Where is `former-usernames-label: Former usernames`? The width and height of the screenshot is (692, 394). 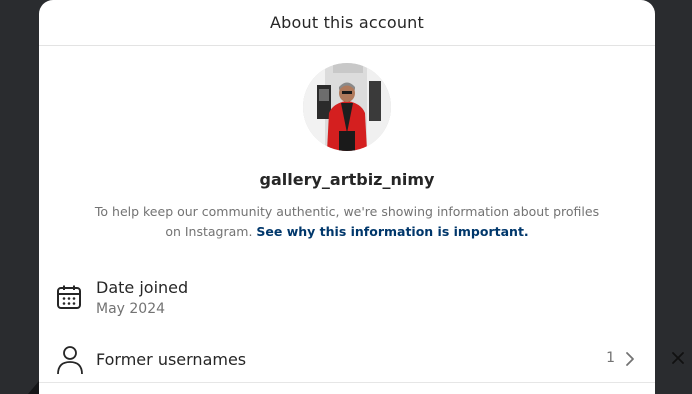
former-usernames-label: Former usernames is located at coordinates (171, 359).